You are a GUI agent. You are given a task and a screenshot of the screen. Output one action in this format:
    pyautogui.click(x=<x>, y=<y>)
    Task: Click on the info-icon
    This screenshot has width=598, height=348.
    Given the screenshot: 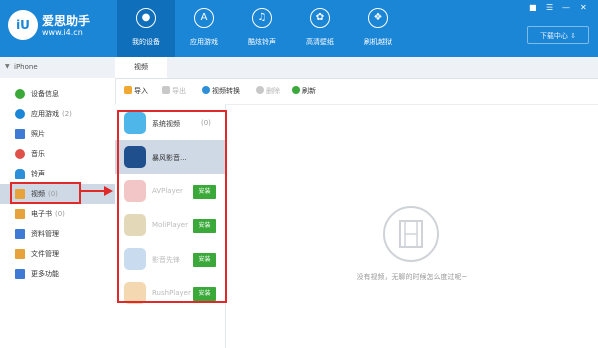 What is the action you would take?
    pyautogui.click(x=20, y=94)
    